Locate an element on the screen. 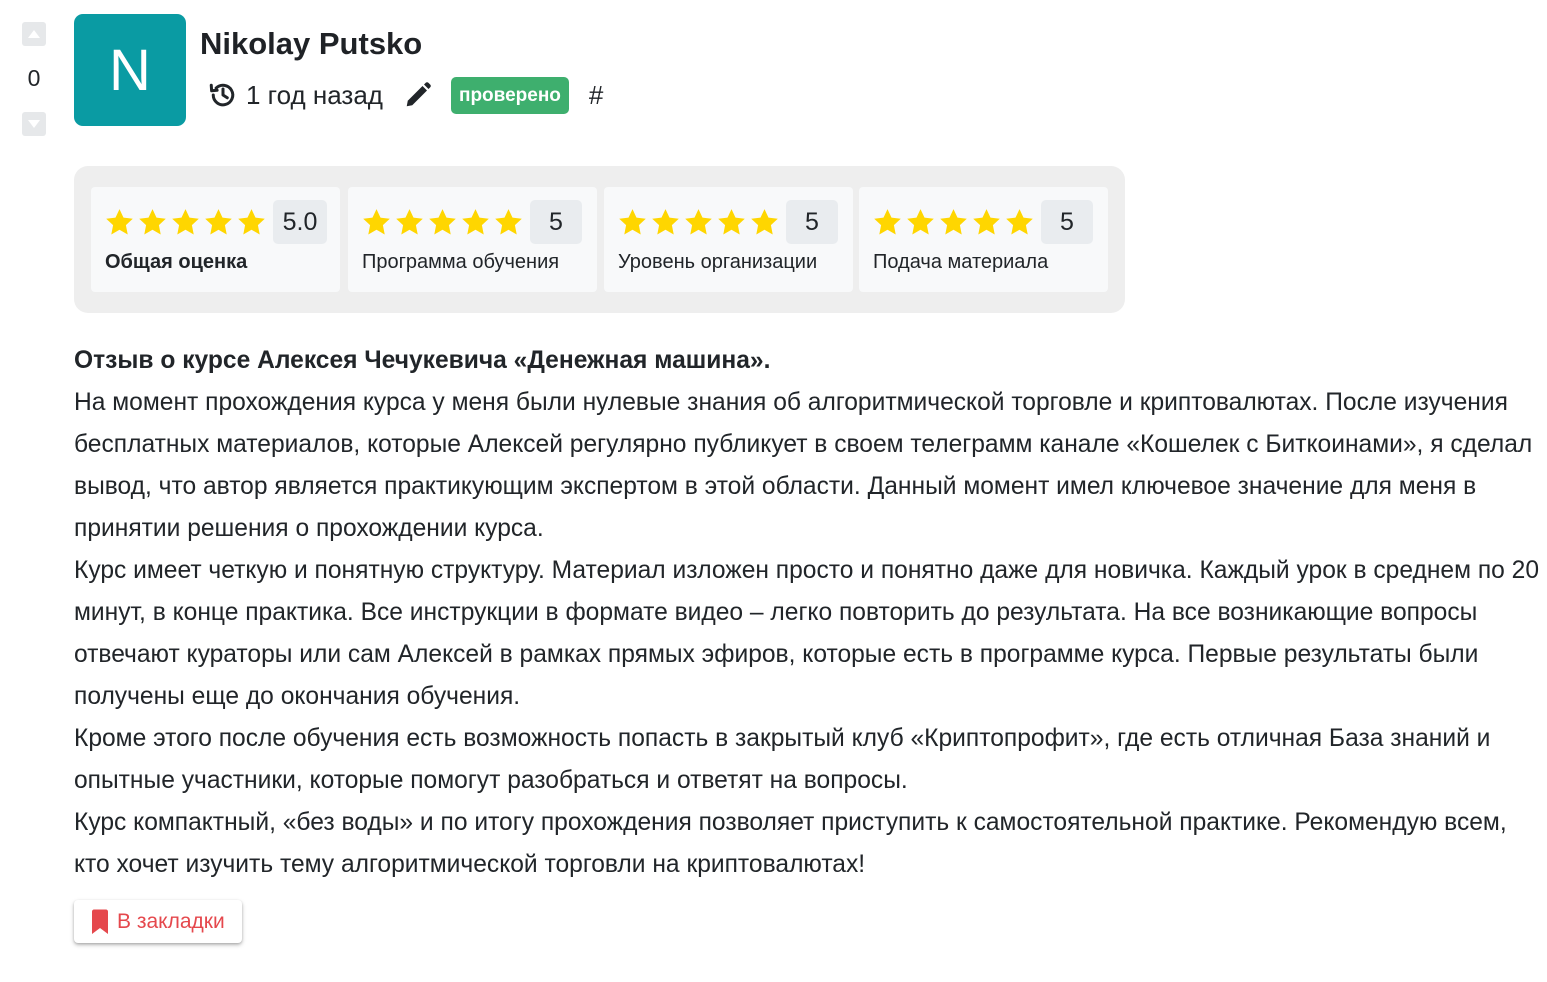 The height and width of the screenshot is (982, 1547). rating-card-program: 5 Программа обучения is located at coordinates (472, 239).